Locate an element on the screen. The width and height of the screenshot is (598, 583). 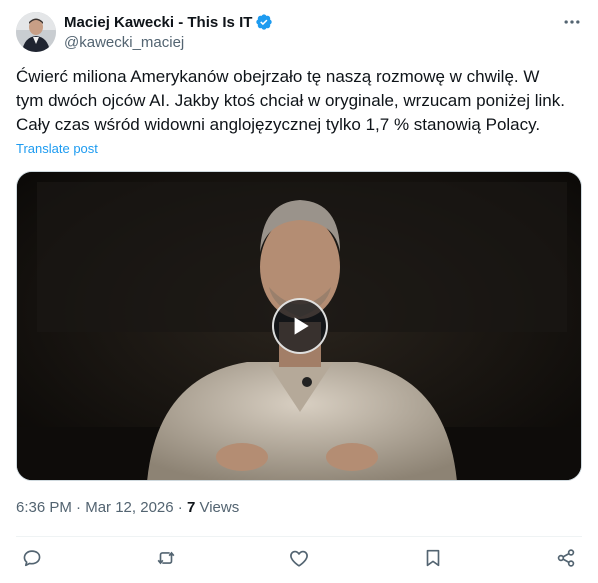
views-count: 7 is located at coordinates (191, 507).